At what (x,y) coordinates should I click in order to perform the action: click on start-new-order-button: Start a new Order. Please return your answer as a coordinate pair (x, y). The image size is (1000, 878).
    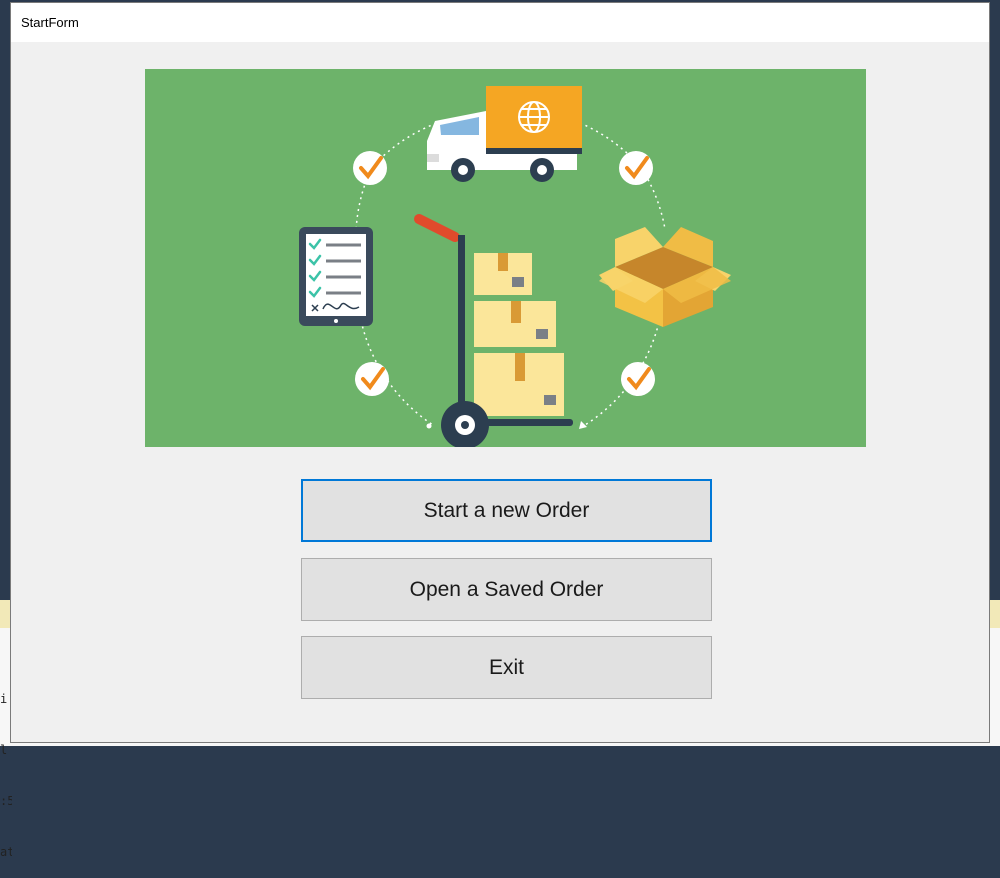
    Looking at the image, I should click on (506, 510).